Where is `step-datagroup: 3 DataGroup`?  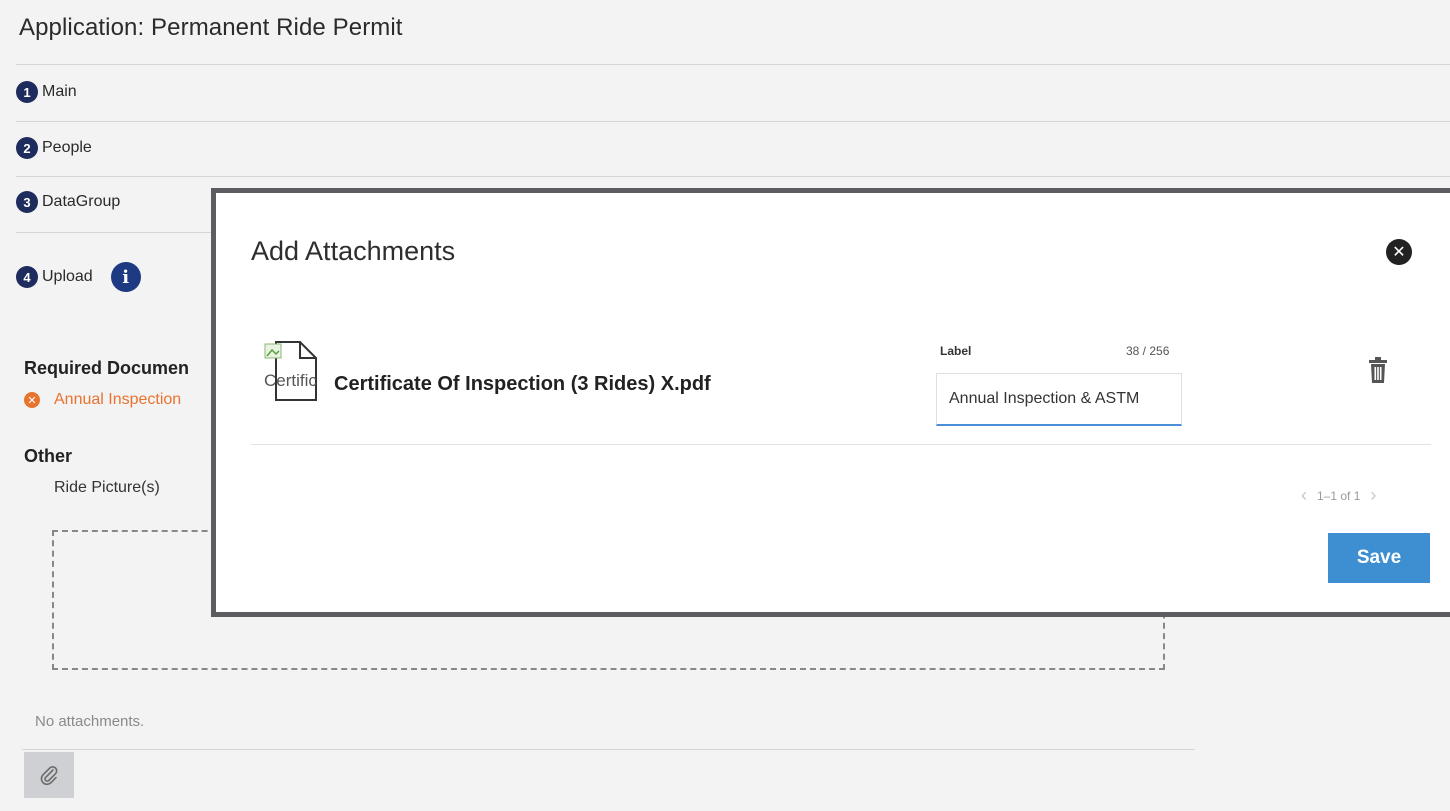 step-datagroup: 3 DataGroup is located at coordinates (68, 202).